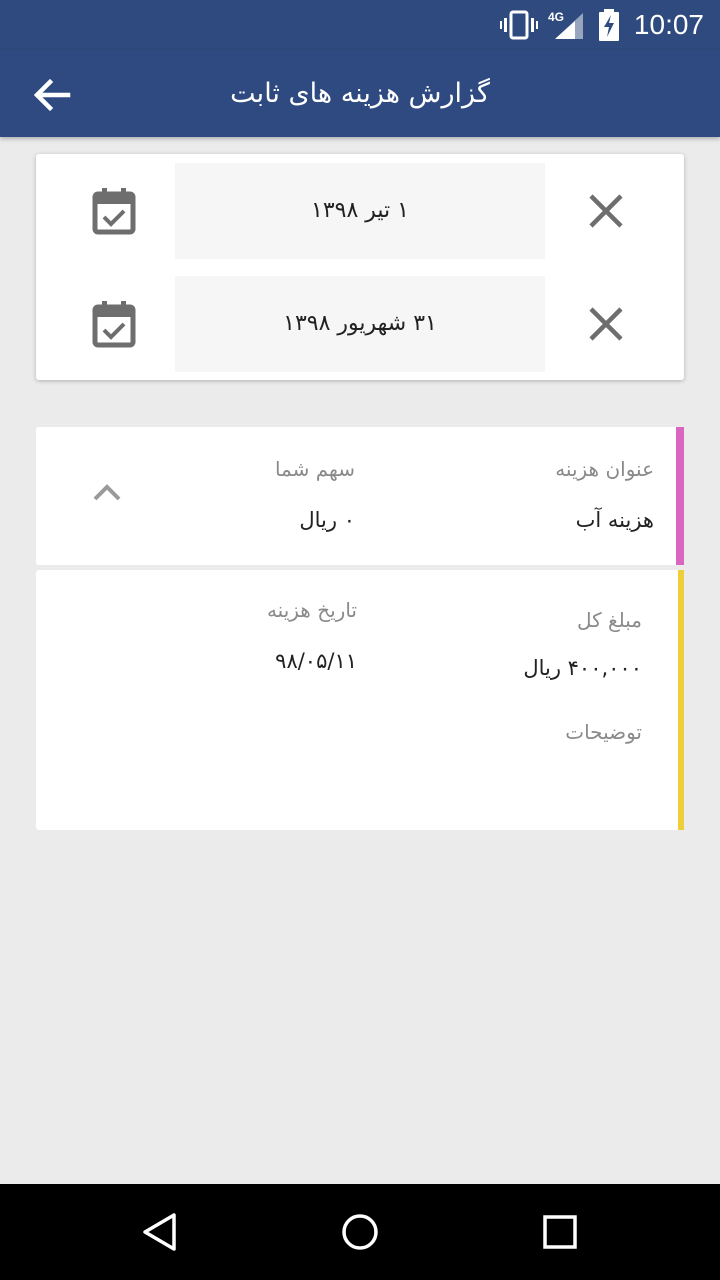  What do you see at coordinates (316, 661) in the screenshot?
I see `expense-date-value: ۹۸/۰۵/۱۱` at bounding box center [316, 661].